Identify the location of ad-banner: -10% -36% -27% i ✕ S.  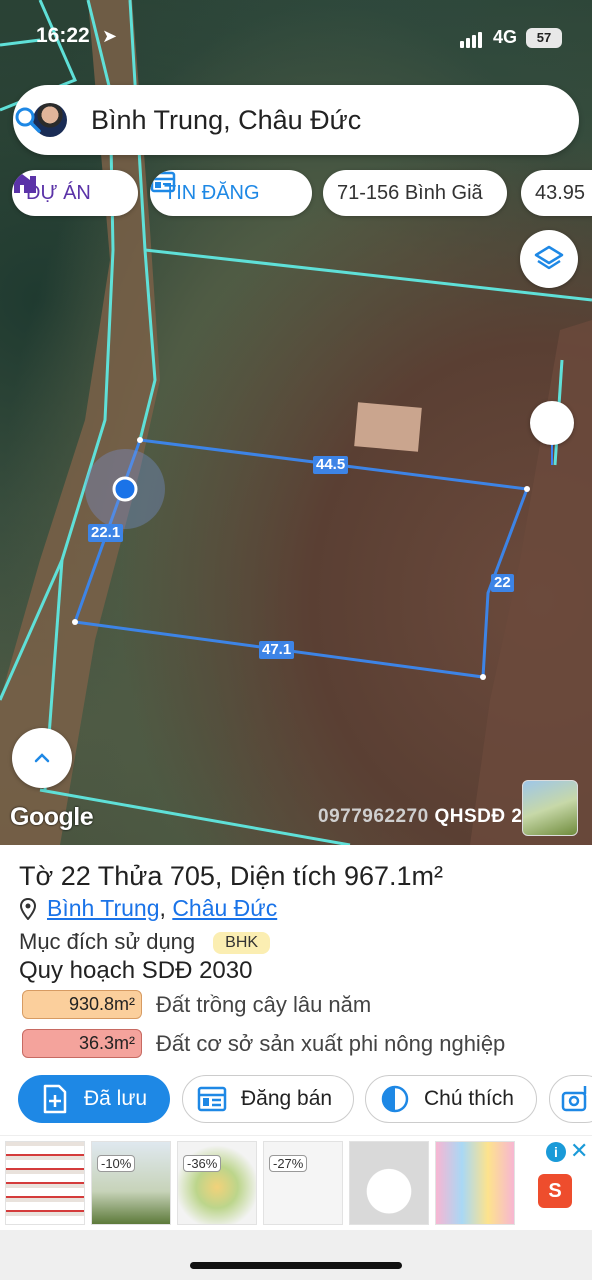
(296, 1182).